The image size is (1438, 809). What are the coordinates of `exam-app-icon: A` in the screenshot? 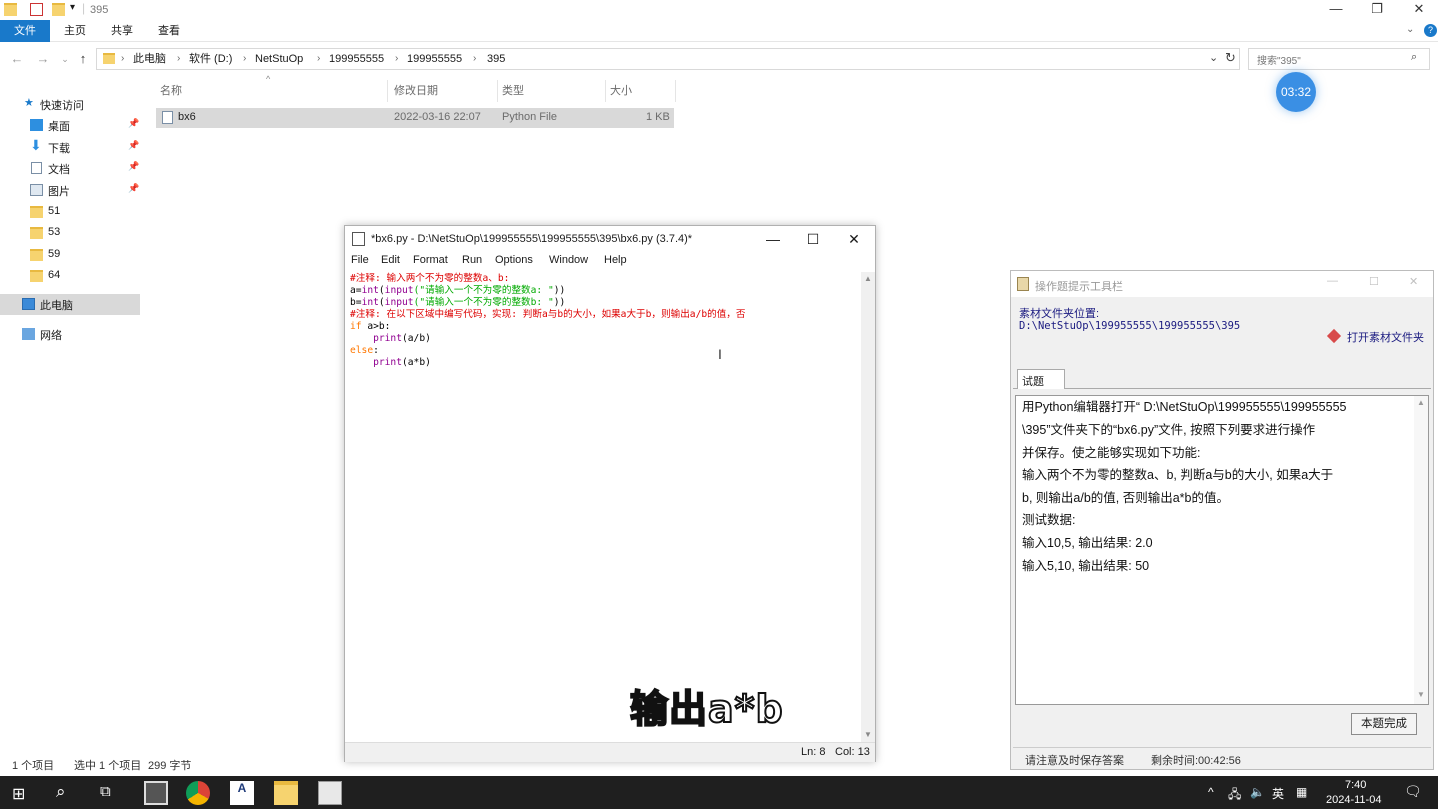 It's located at (242, 793).